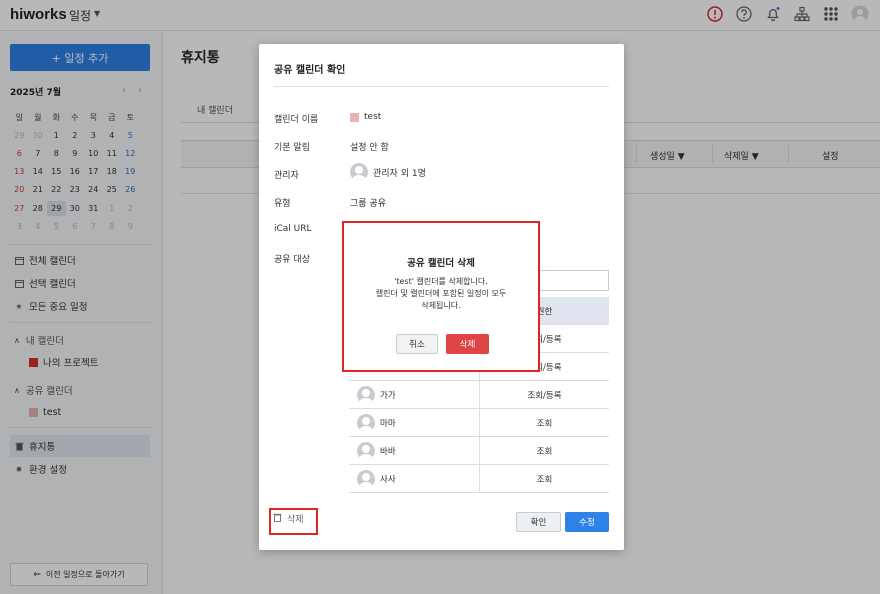 This screenshot has height=594, width=880. I want to click on share-table-row: 가가 조회/등록, so click(479, 395).